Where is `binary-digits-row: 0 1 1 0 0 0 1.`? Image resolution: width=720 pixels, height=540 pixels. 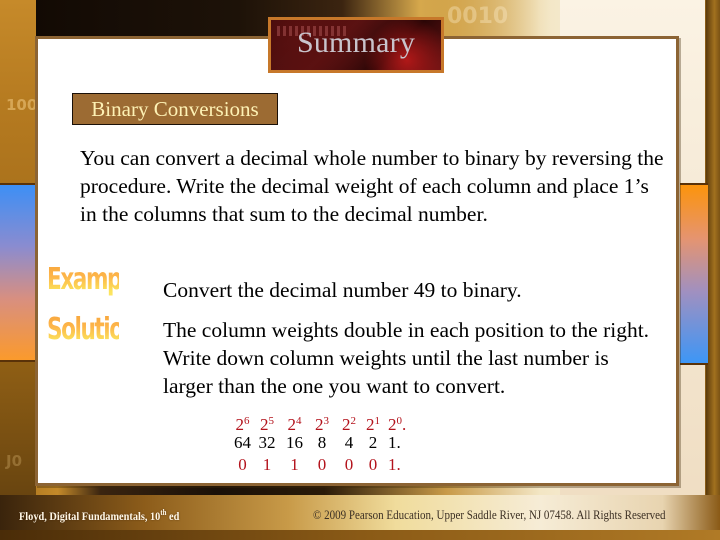 binary-digits-row: 0 1 1 0 0 0 1. is located at coordinates (323, 465).